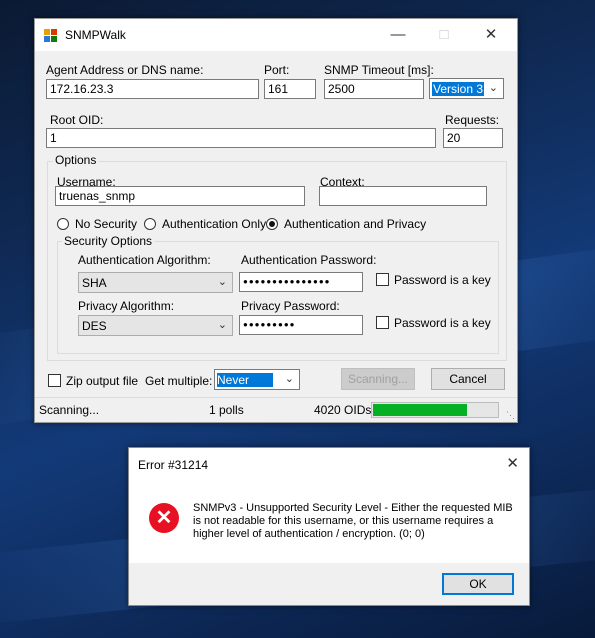  Describe the element at coordinates (473, 138) in the screenshot. I see `requests-input: 20` at that location.